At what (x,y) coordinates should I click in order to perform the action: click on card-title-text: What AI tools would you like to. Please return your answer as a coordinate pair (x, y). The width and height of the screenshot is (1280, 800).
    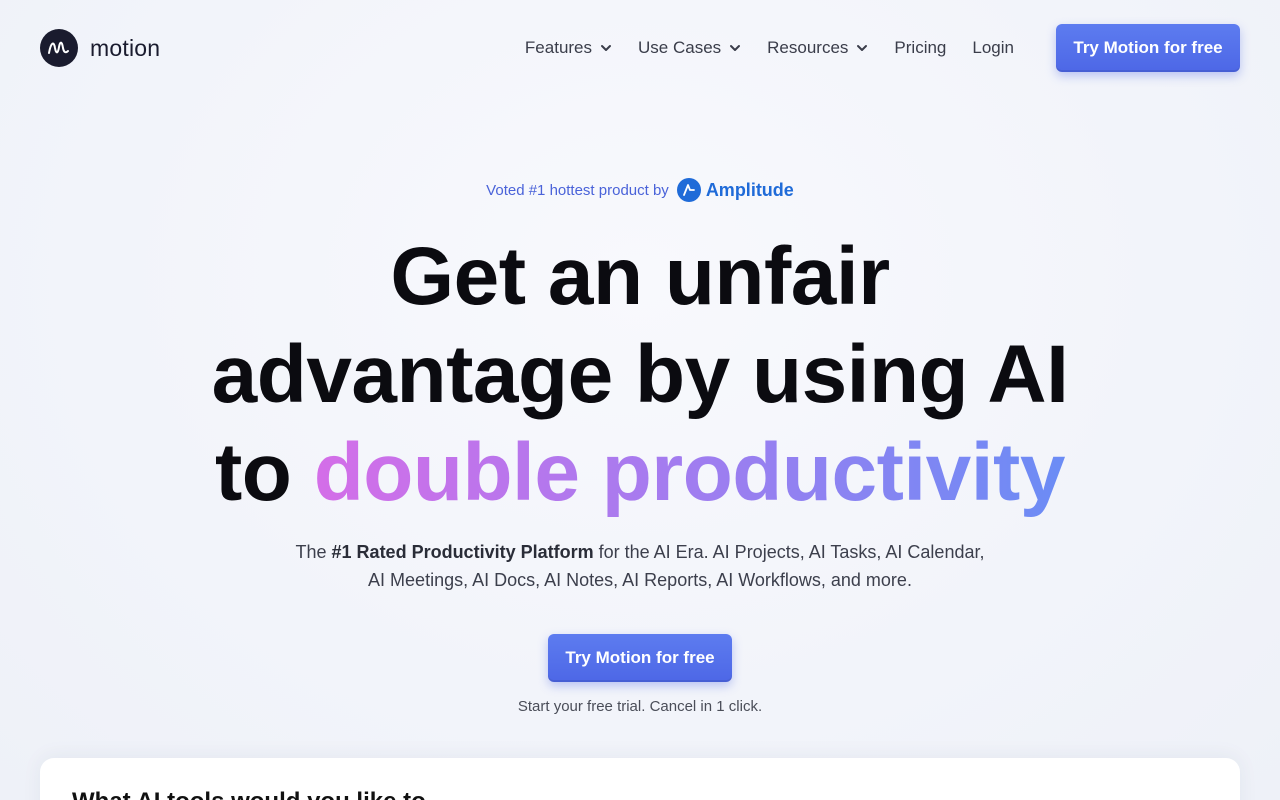
    Looking at the image, I should click on (249, 794).